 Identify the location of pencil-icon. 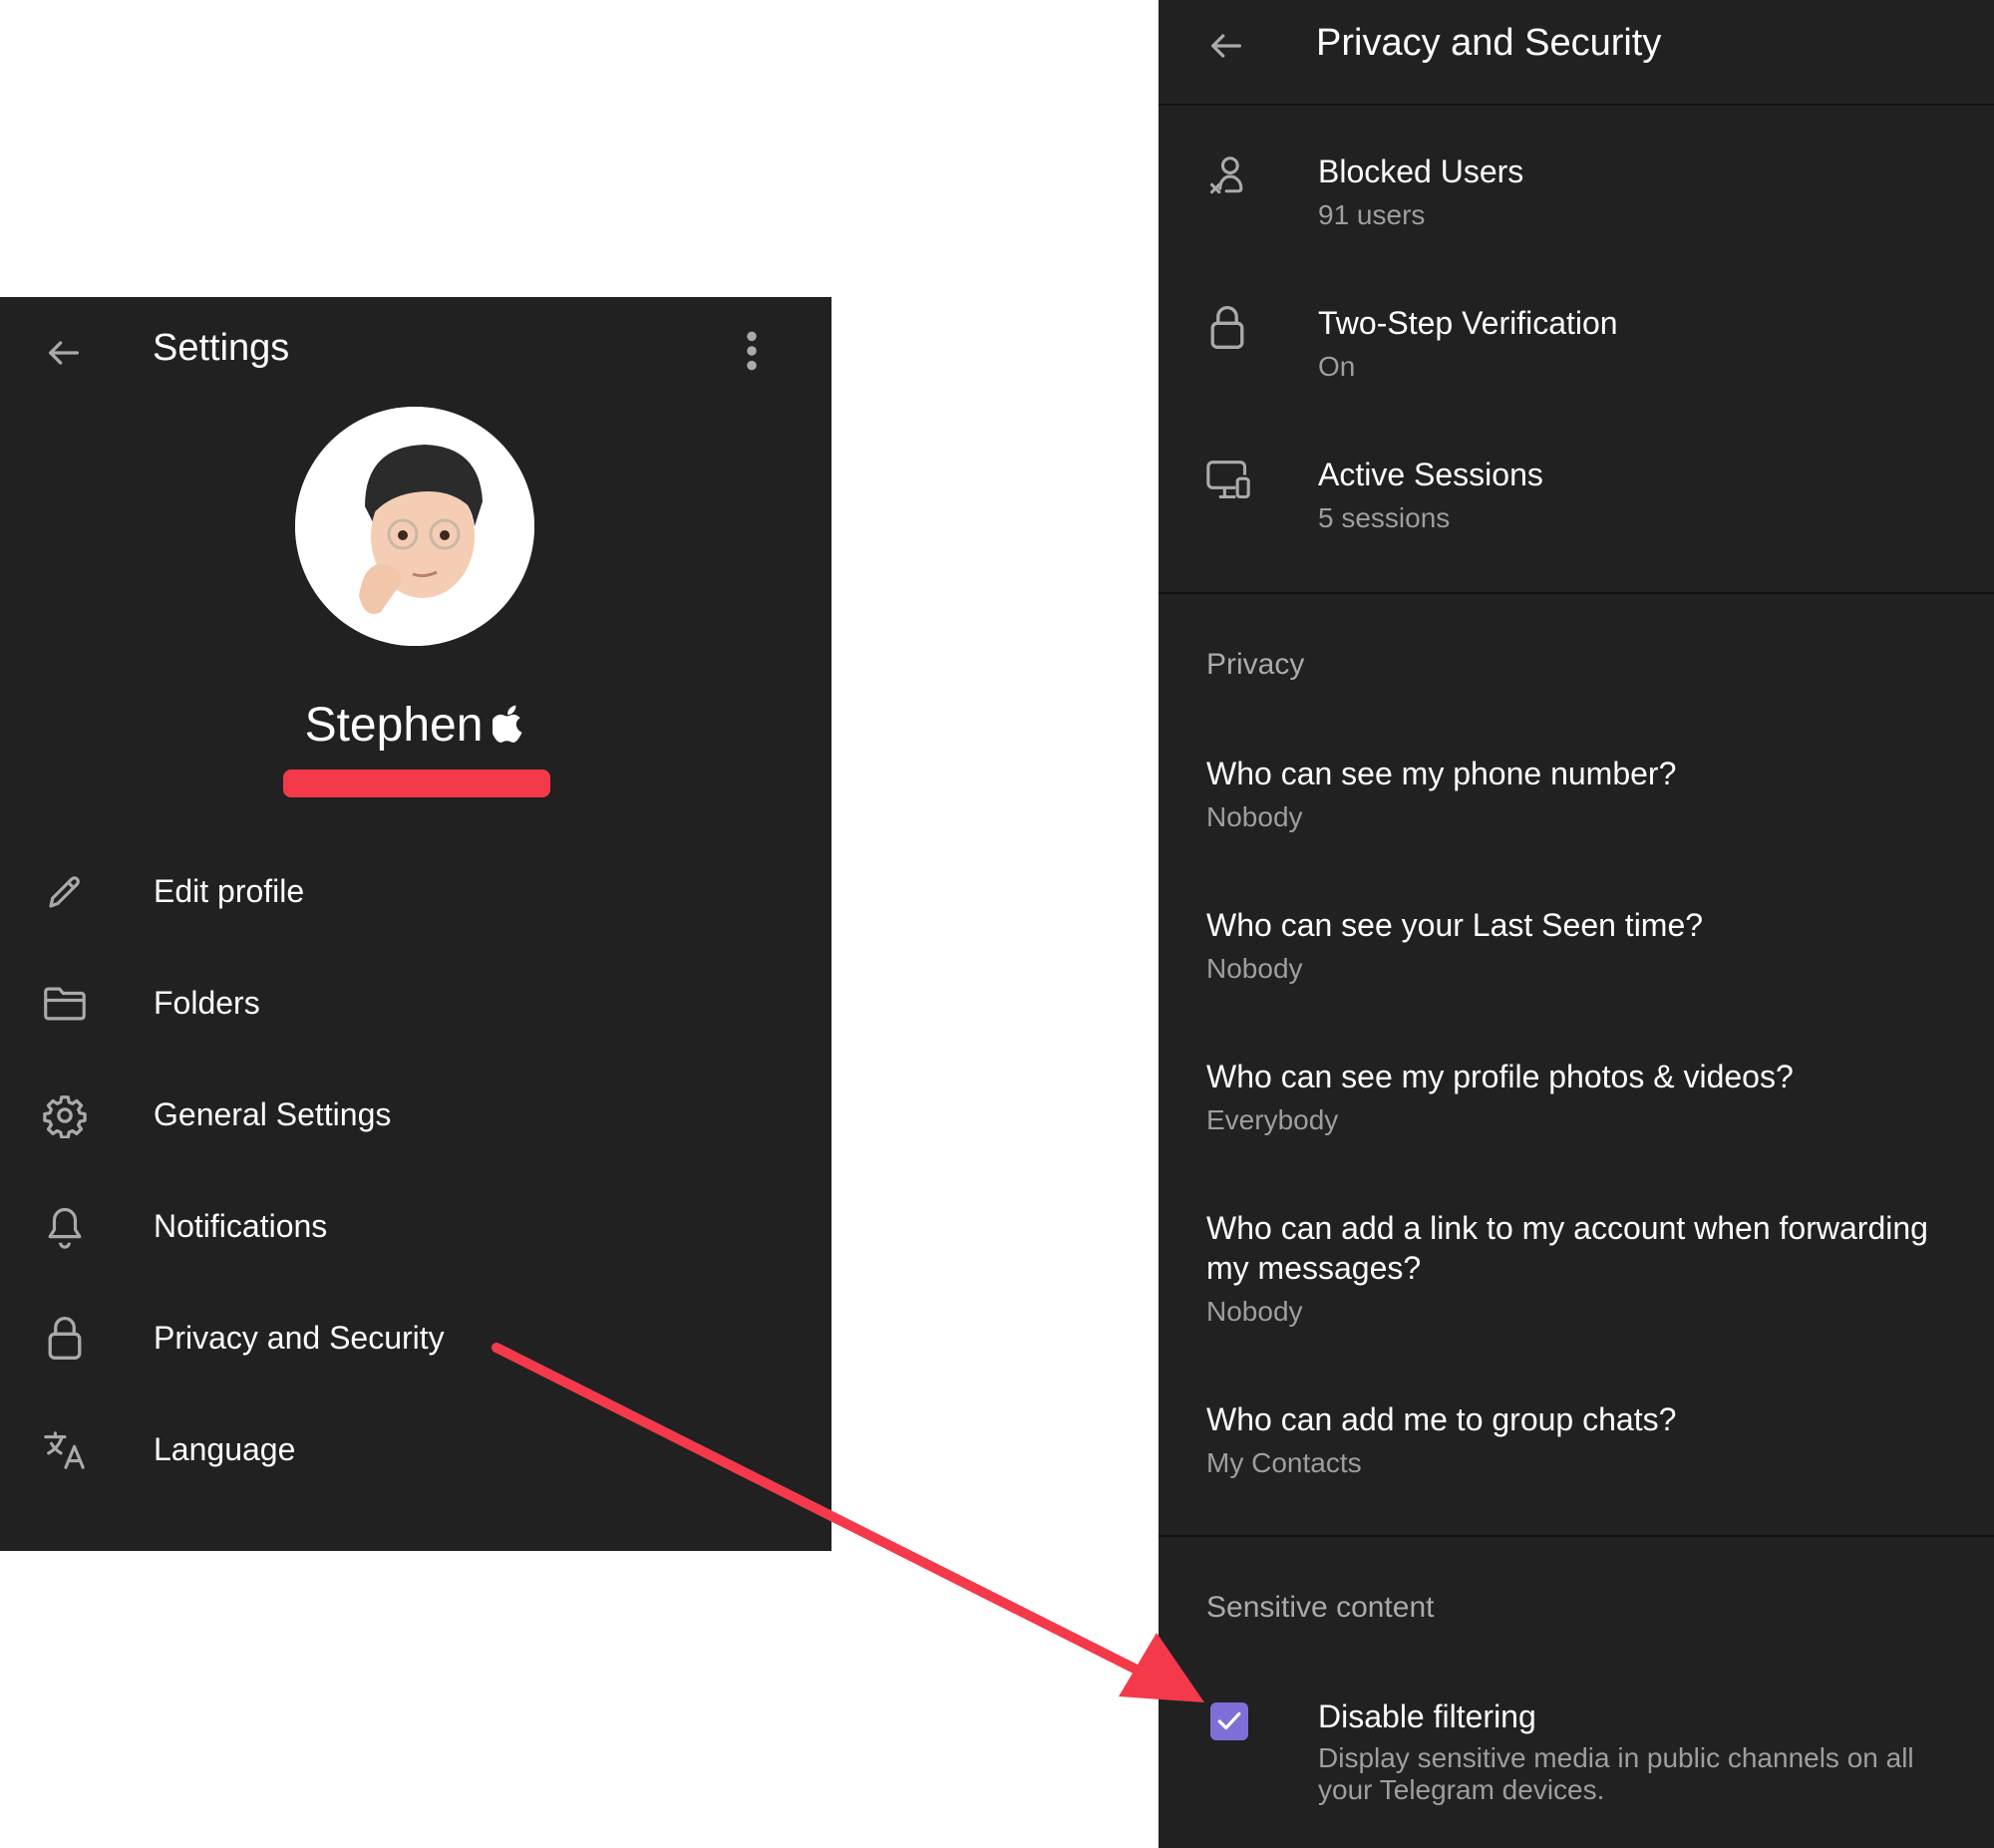
(65, 892).